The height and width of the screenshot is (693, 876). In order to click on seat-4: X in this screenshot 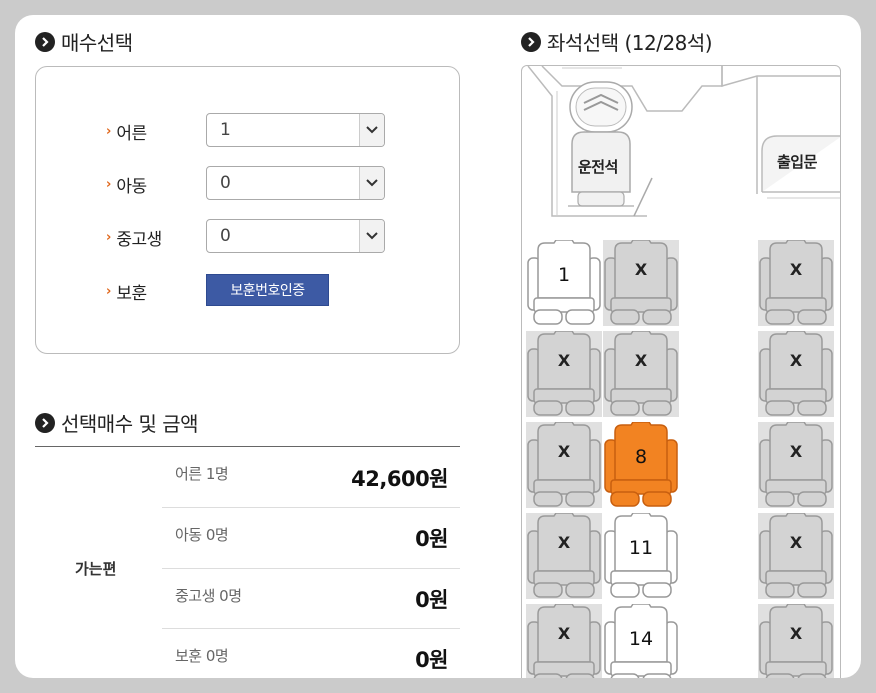, I will do `click(564, 373)`.